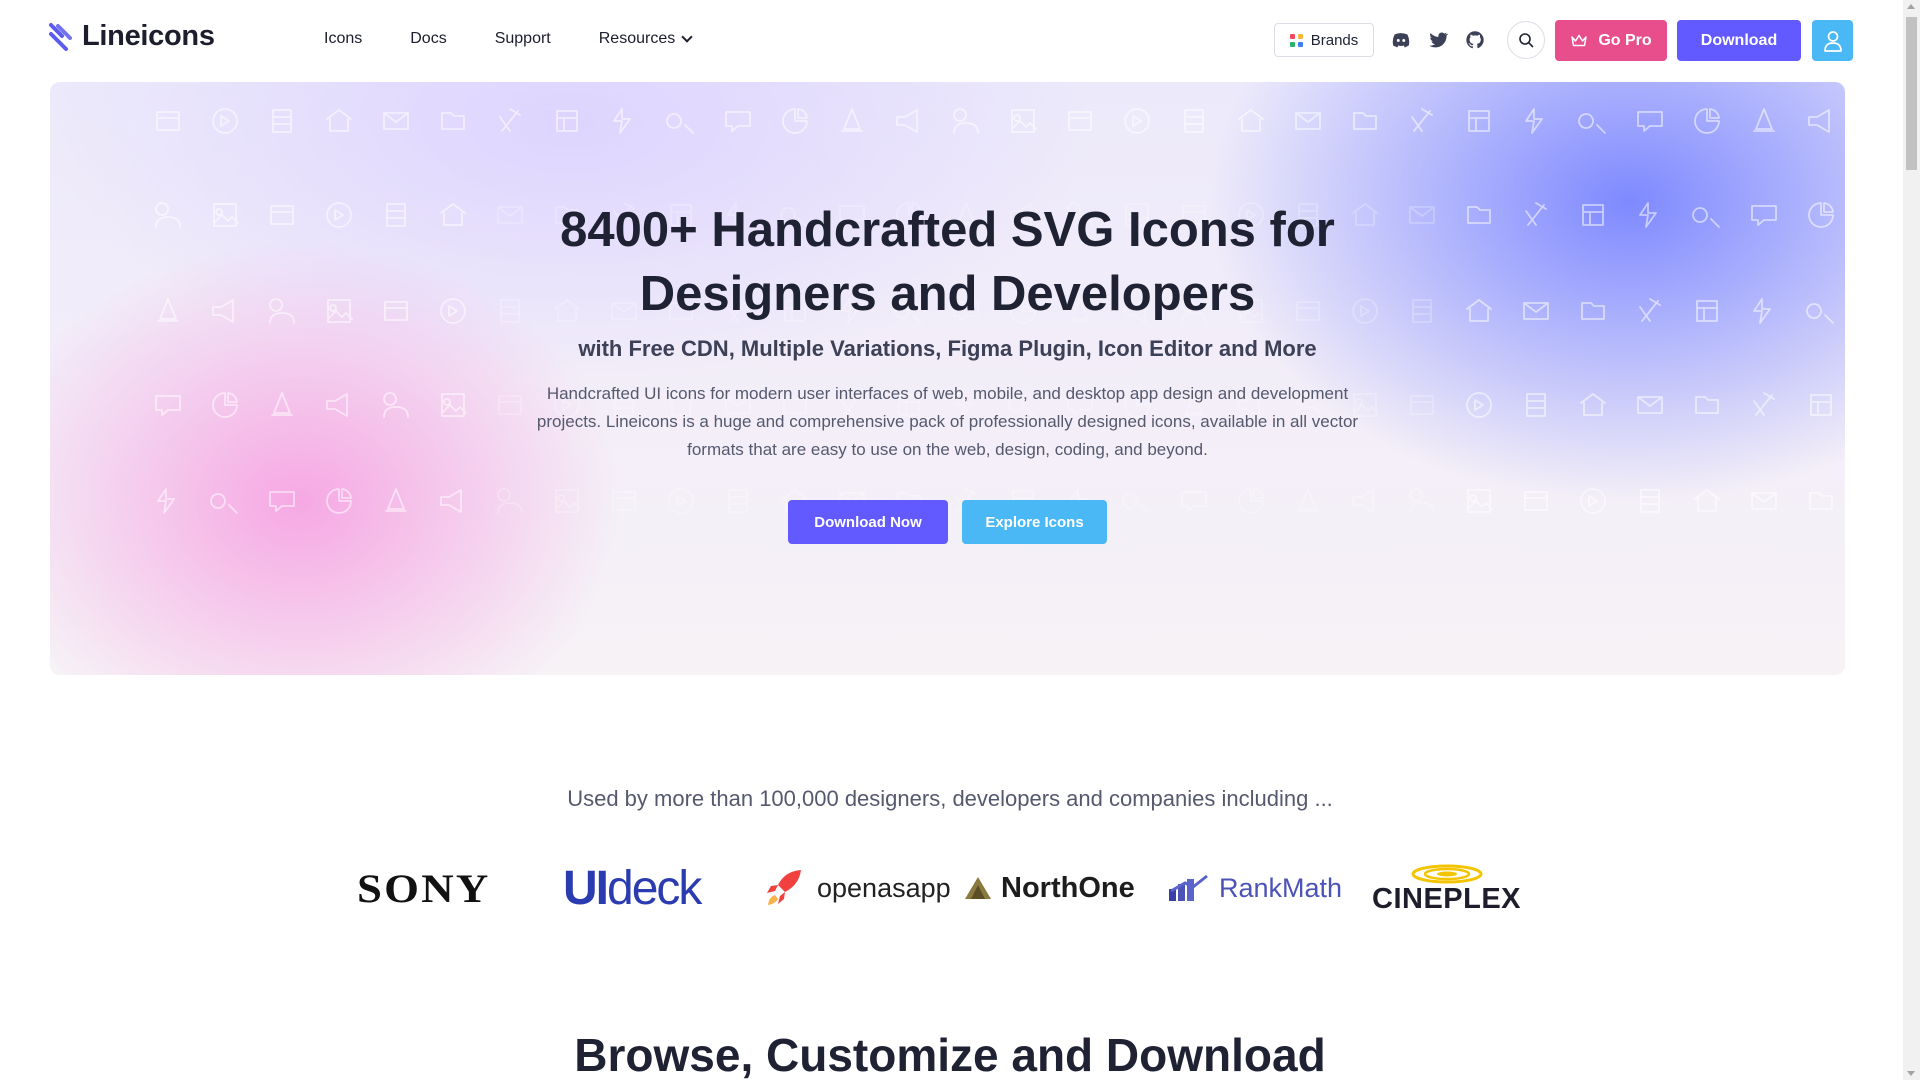 Image resolution: width=1920 pixels, height=1080 pixels. What do you see at coordinates (1579, 40) in the screenshot?
I see `crown-icon` at bounding box center [1579, 40].